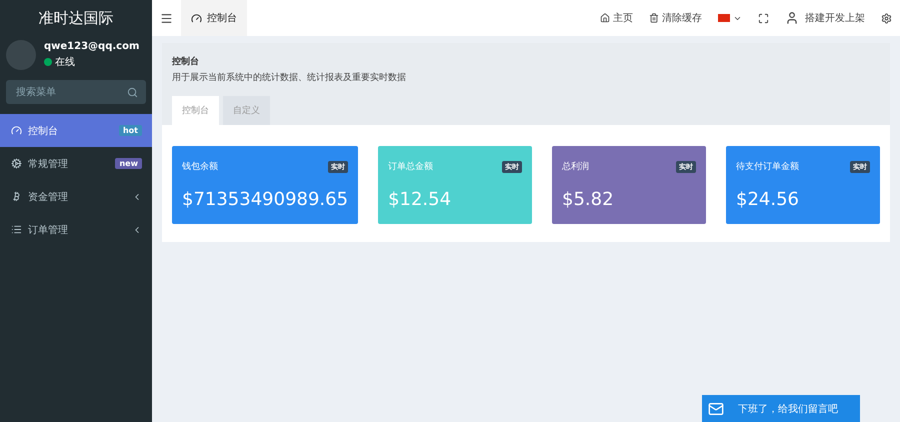 The width and height of the screenshot is (900, 422). Describe the element at coordinates (48, 230) in the screenshot. I see `menu-label: 订单管理` at that location.